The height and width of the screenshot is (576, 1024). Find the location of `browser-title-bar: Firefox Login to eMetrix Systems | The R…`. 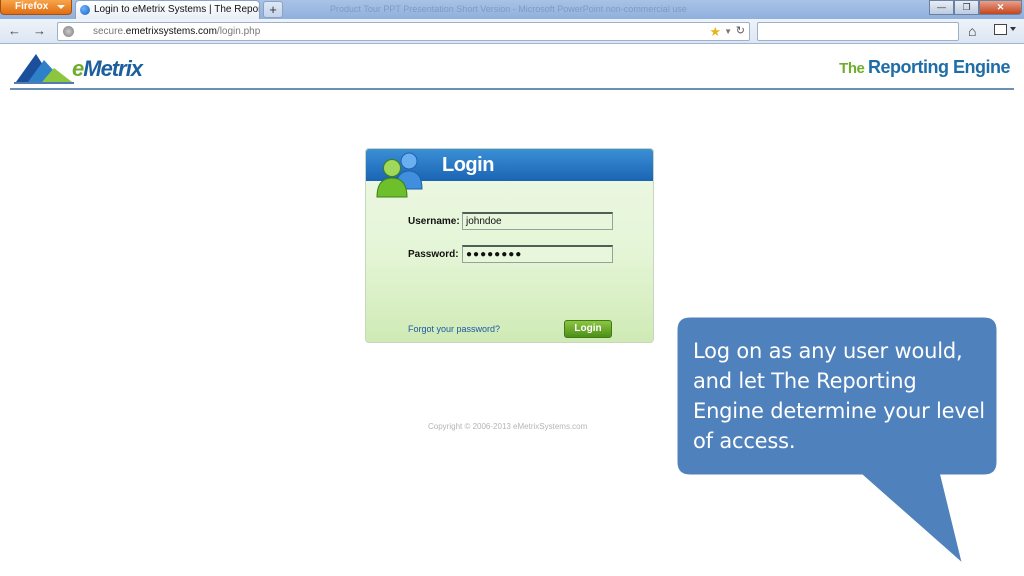

browser-title-bar: Firefox Login to eMetrix Systems | The R… is located at coordinates (512, 9).